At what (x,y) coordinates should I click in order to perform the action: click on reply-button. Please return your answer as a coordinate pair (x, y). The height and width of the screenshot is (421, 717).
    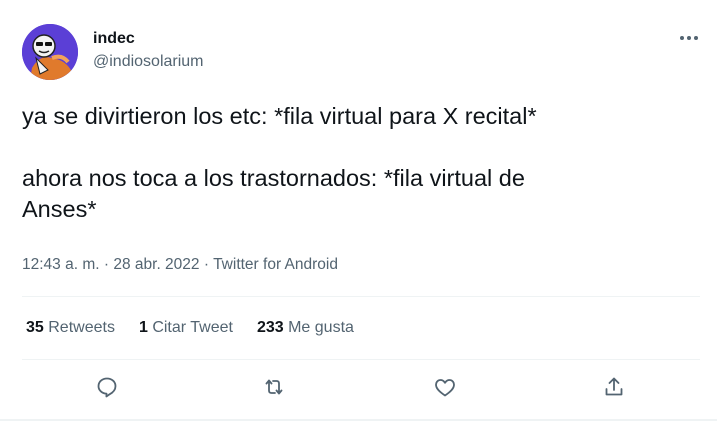
    Looking at the image, I should click on (107, 387).